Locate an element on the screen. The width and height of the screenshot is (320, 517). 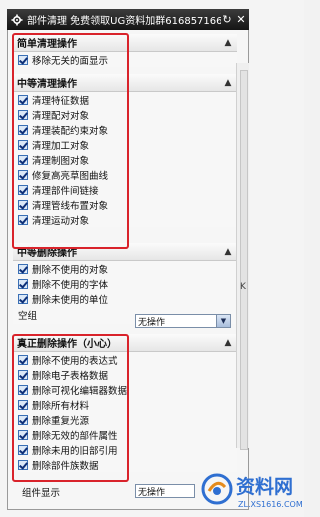
title-bar: 部件清理 免费领取UG资料加群616857166 ↻ ✕ is located at coordinates (128, 19).